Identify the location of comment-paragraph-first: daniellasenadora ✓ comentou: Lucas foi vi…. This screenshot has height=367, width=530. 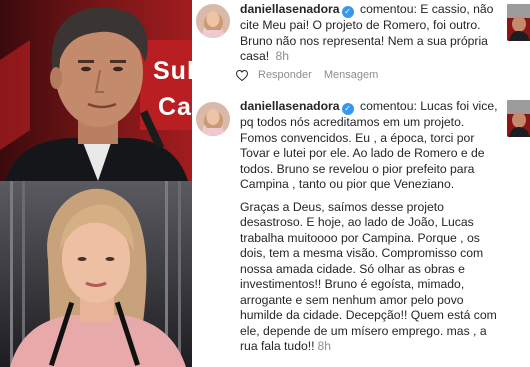
(369, 146).